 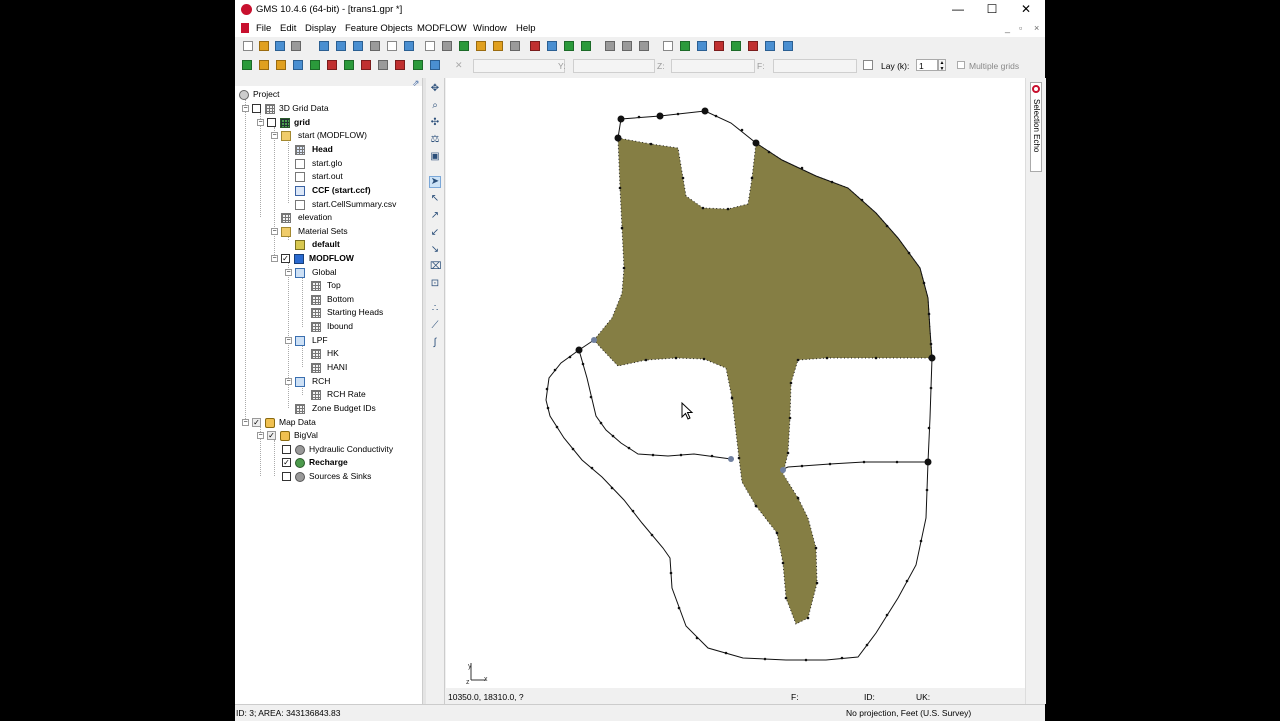 I want to click on view-front-icon, so click(x=324, y=46).